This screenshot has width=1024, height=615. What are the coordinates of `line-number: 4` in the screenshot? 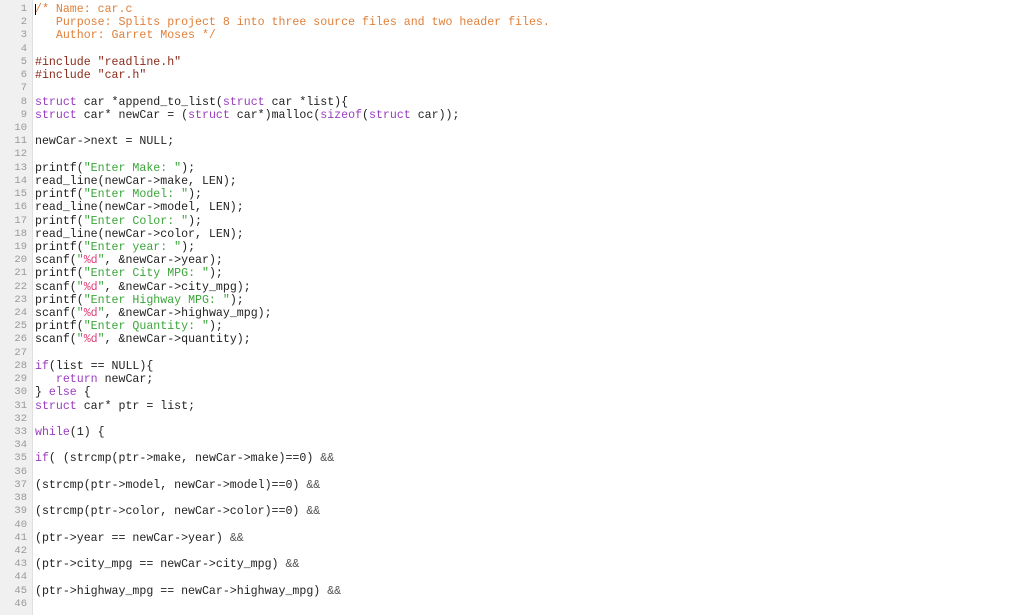 It's located at (23, 48).